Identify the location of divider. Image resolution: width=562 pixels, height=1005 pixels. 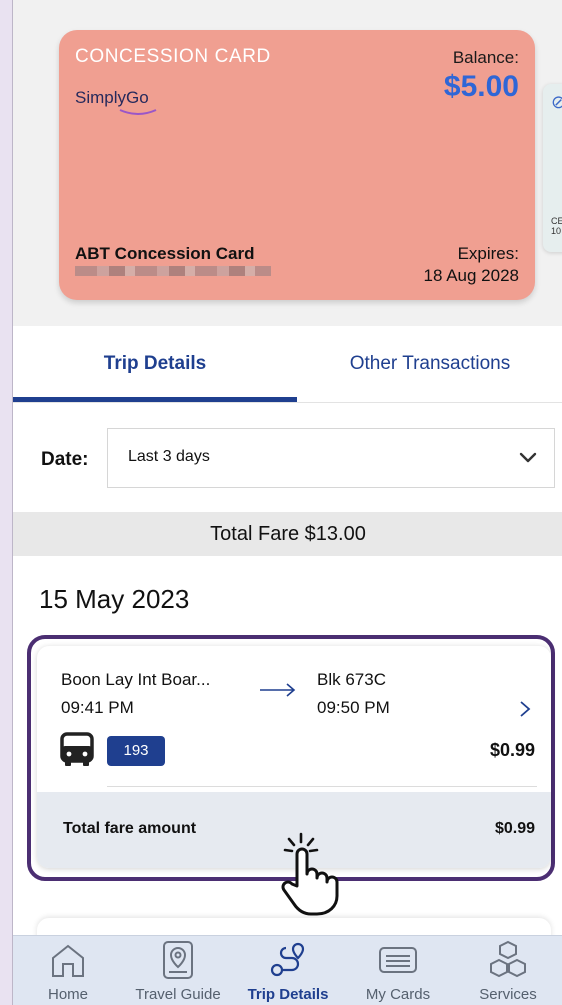
(322, 786).